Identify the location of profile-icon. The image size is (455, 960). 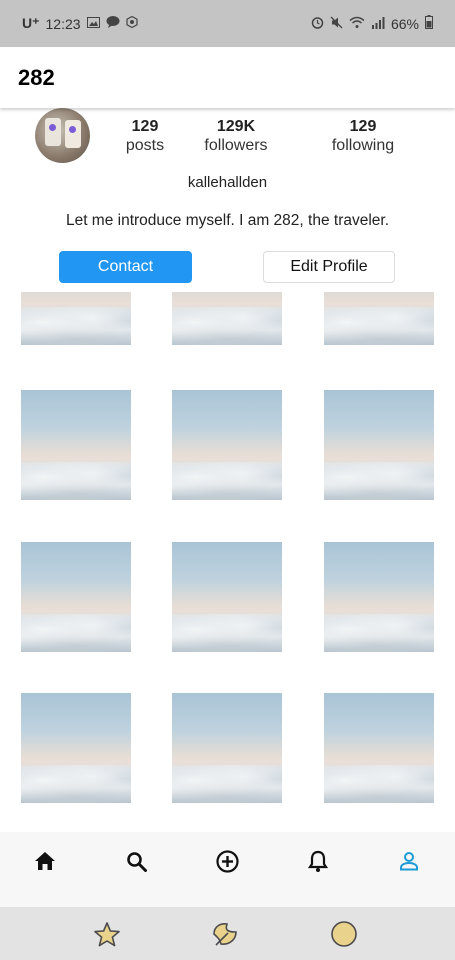
(409, 861).